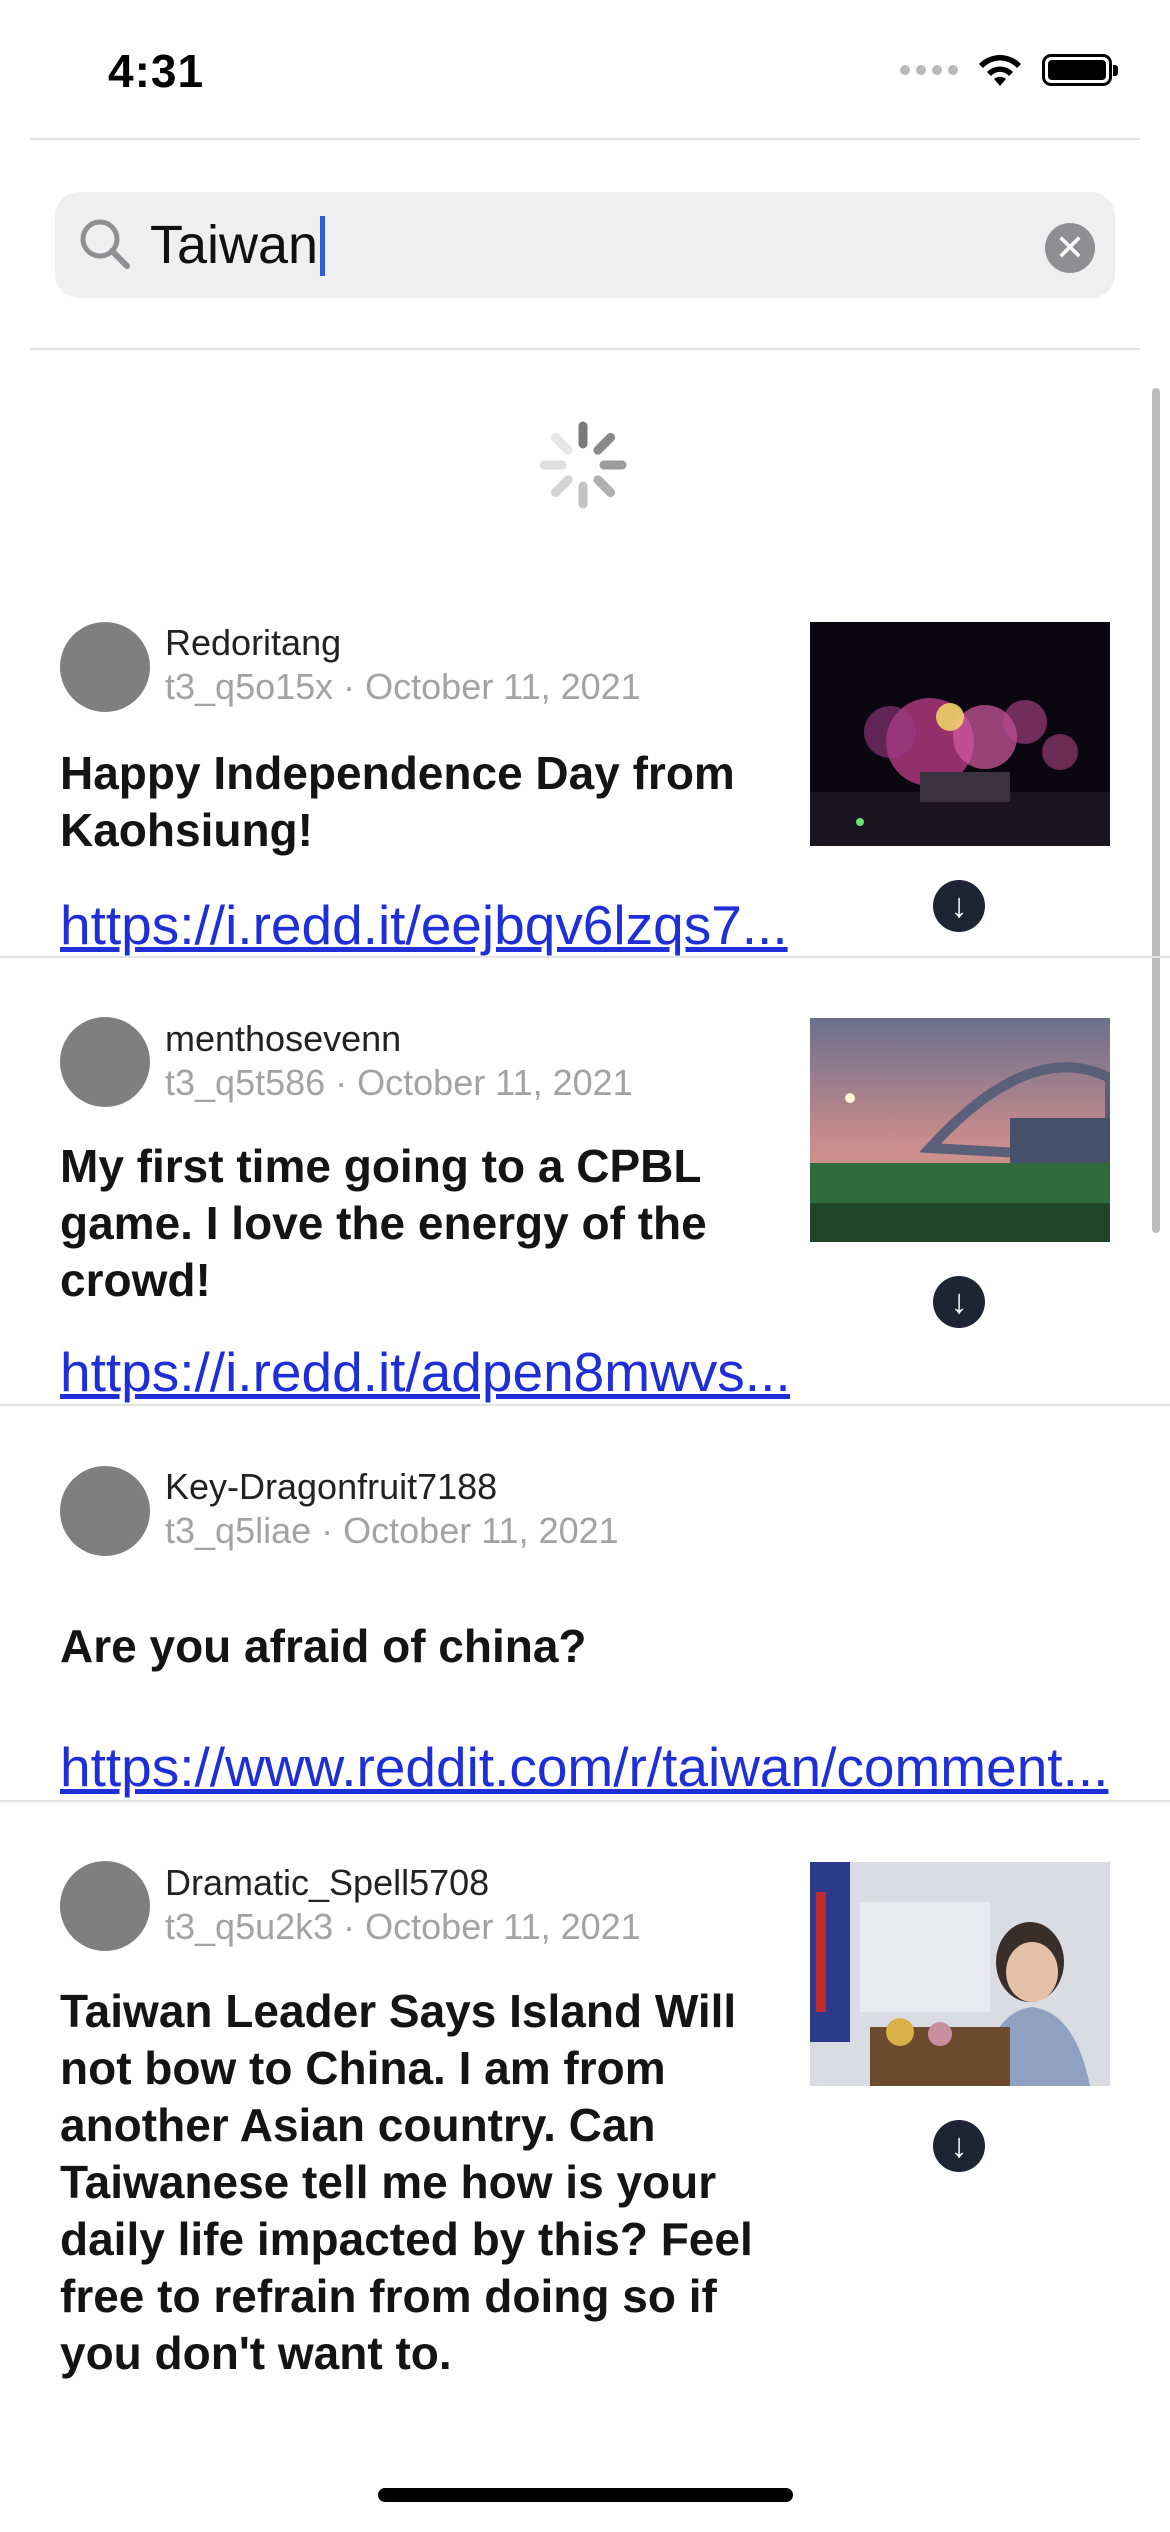  What do you see at coordinates (323, 245) in the screenshot?
I see `text-caret` at bounding box center [323, 245].